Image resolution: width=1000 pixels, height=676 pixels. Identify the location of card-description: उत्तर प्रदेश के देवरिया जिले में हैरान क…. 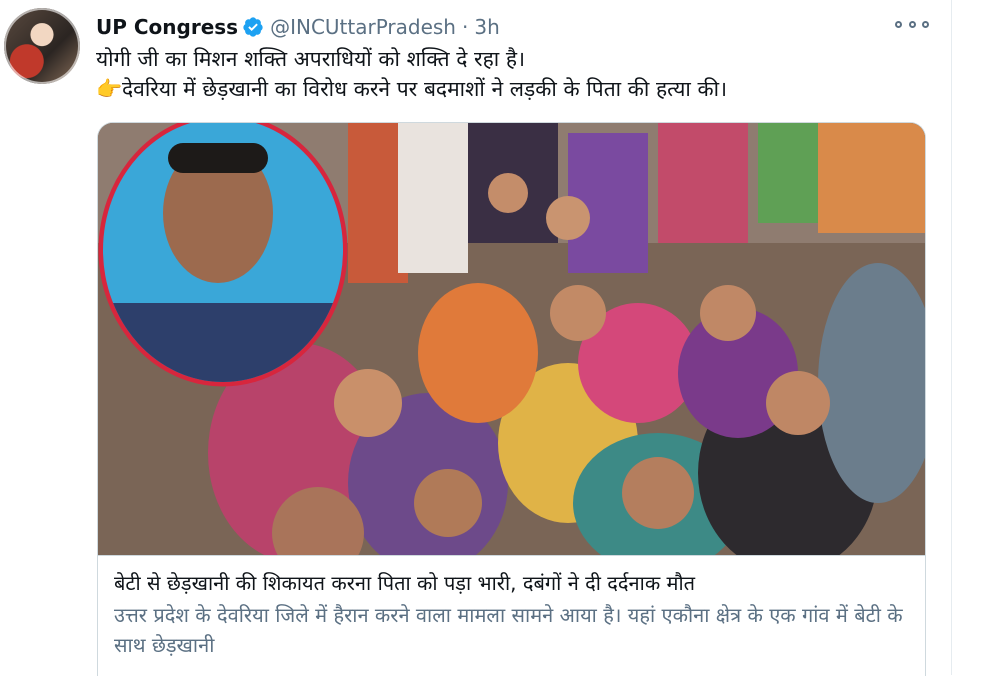
(508, 630).